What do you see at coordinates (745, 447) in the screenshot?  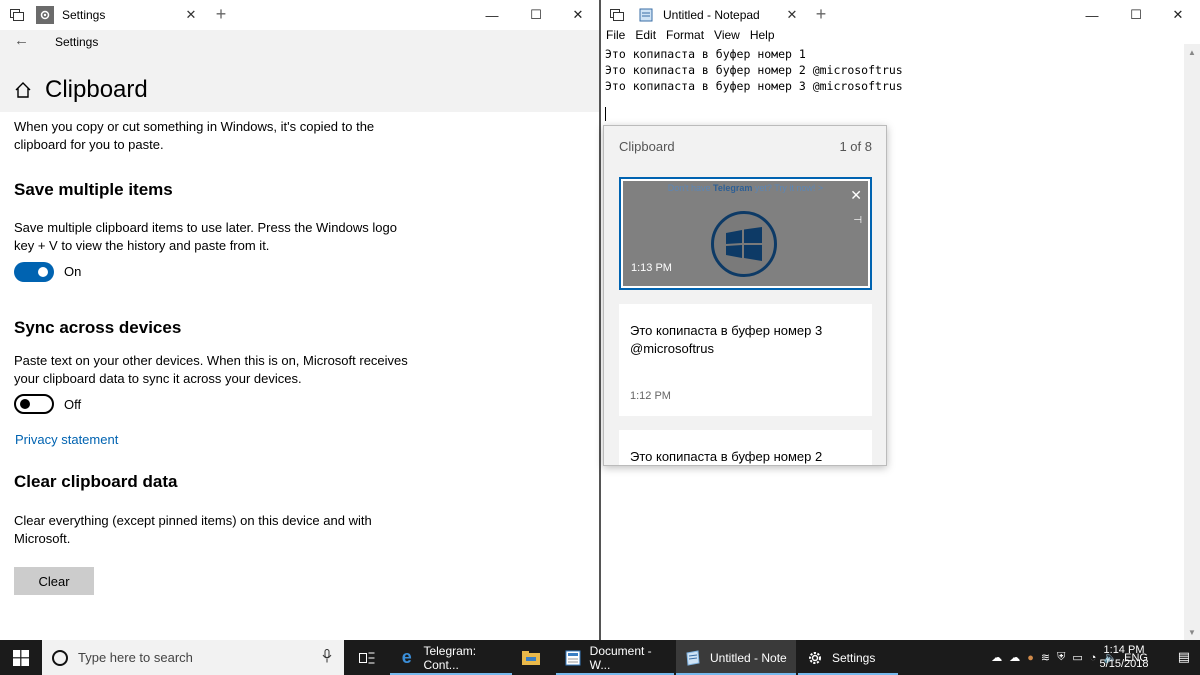 I see `clipboard-item-text: Это копипаста в буфер номер 2` at bounding box center [745, 447].